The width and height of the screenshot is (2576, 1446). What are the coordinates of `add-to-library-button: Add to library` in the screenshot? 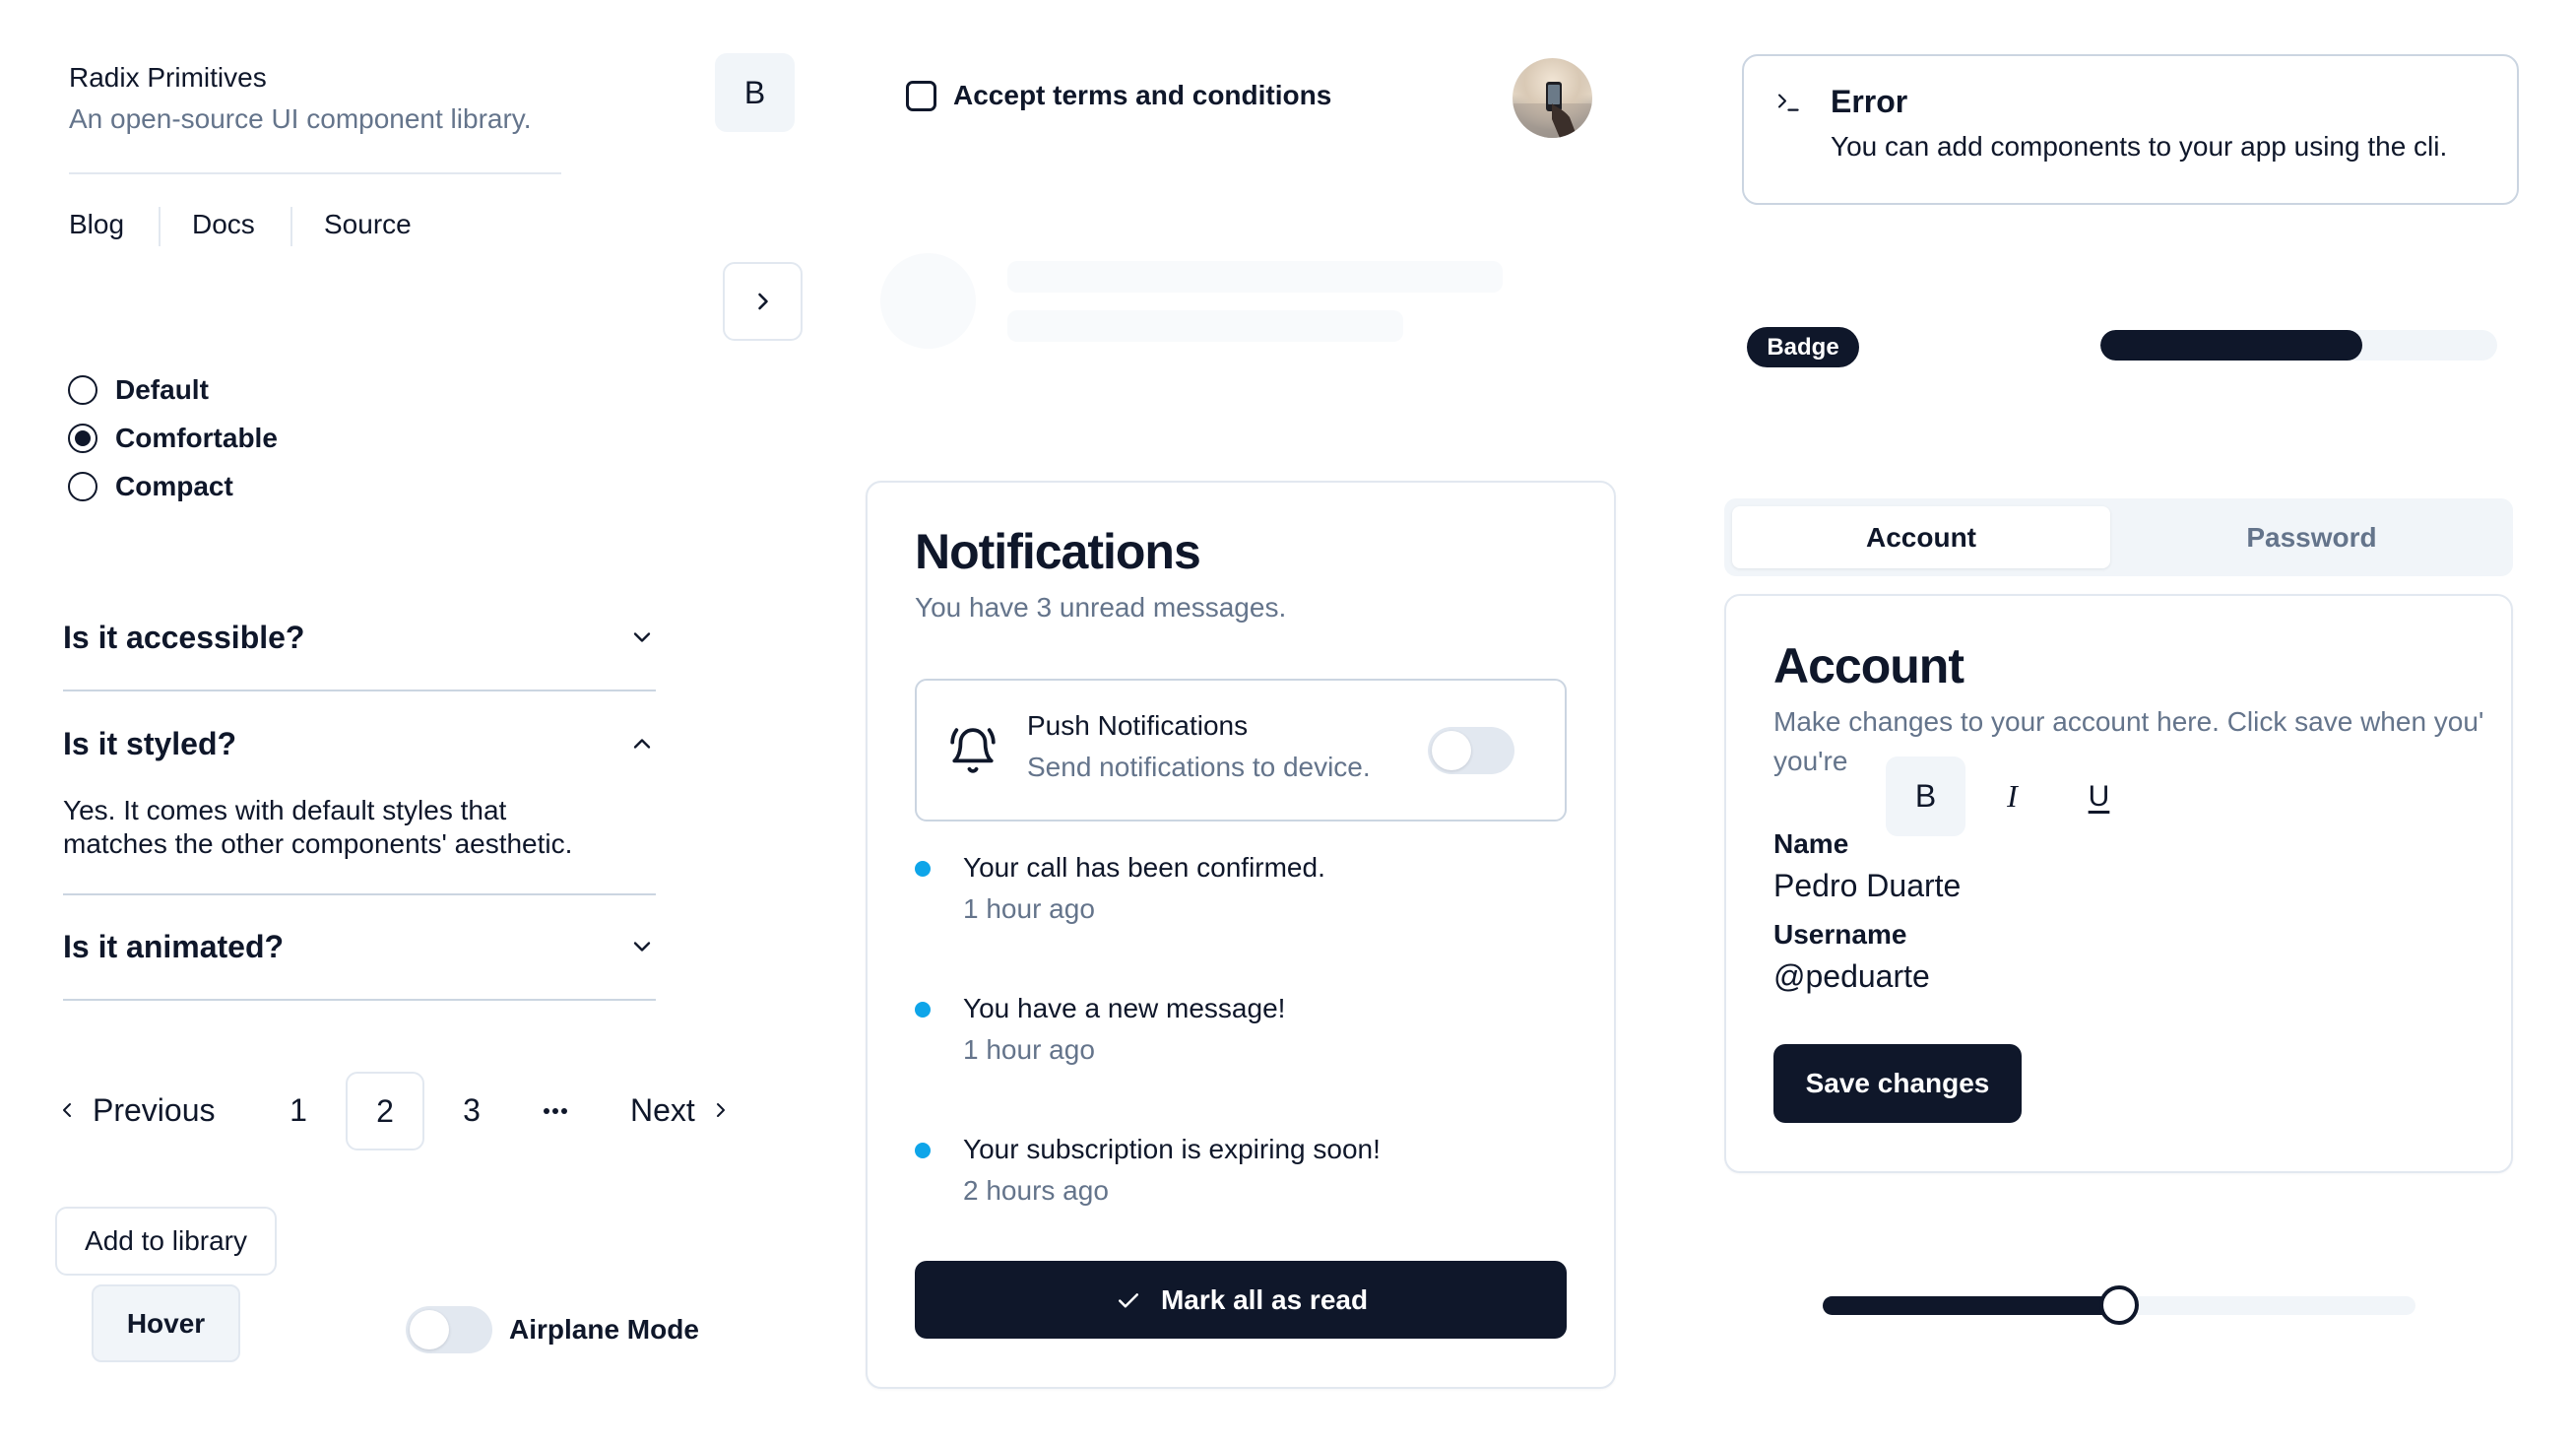 It's located at (166, 1241).